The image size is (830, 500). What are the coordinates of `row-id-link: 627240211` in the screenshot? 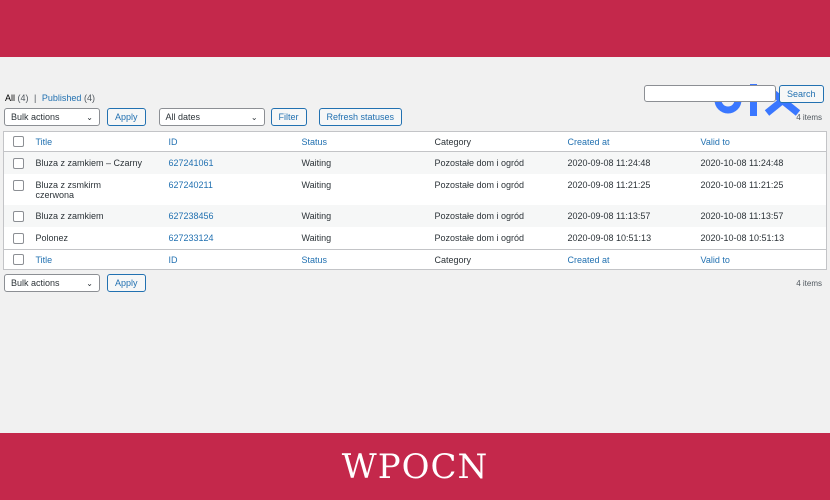 It's located at (191, 185).